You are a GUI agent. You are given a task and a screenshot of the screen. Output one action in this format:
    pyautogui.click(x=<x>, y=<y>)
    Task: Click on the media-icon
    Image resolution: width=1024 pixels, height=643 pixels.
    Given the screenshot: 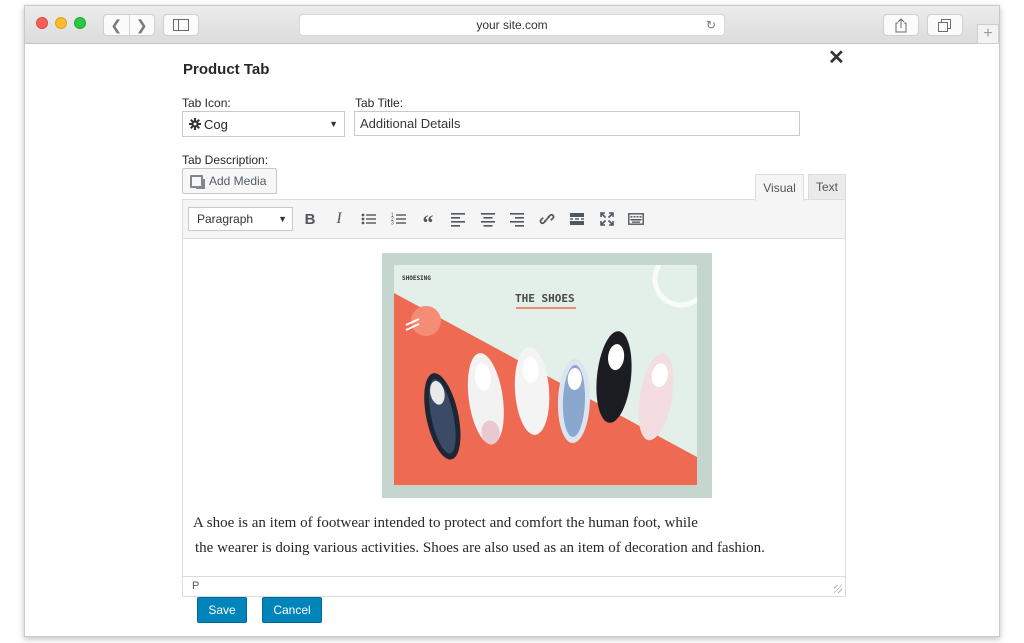 What is the action you would take?
    pyautogui.click(x=197, y=181)
    